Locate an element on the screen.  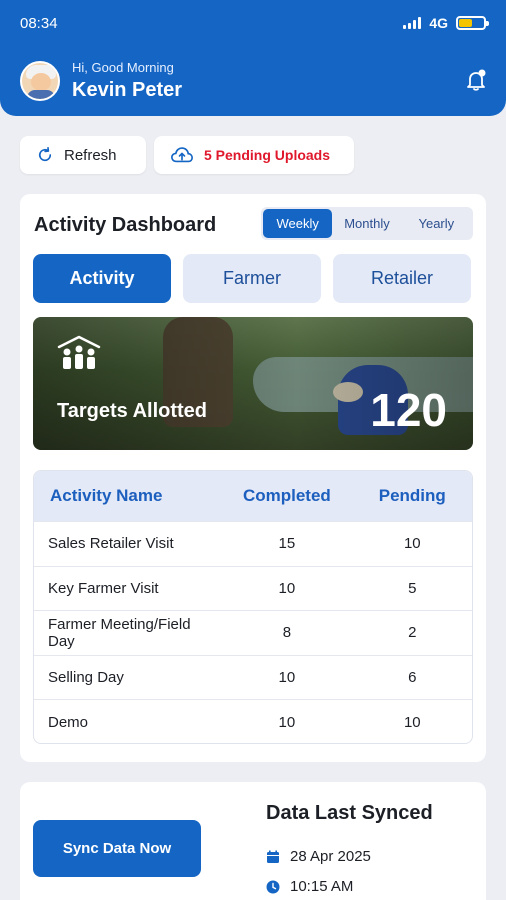
row-pending: 2 is located at coordinates (412, 633).